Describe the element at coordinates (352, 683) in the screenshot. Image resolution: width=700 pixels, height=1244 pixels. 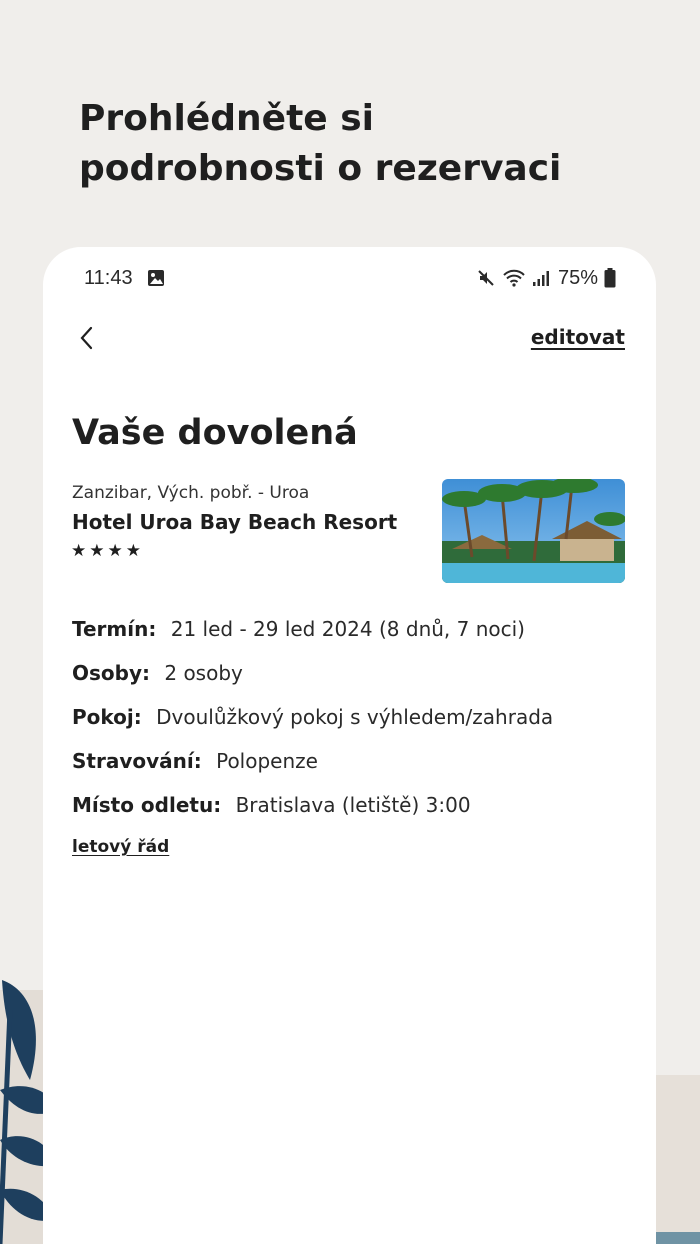
I see `detail-persons: Osoby: 2 osoby` at that location.